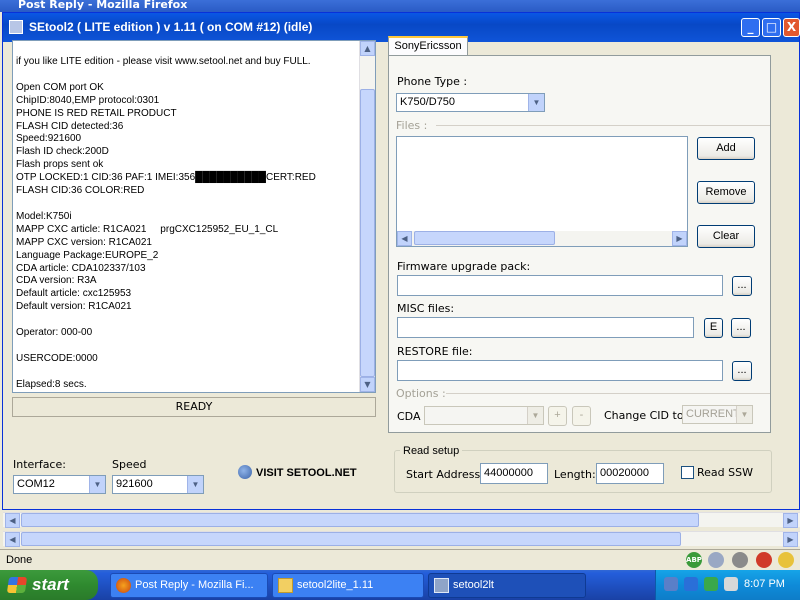  What do you see at coordinates (575, 474) in the screenshot?
I see `length-label: Length:` at bounding box center [575, 474].